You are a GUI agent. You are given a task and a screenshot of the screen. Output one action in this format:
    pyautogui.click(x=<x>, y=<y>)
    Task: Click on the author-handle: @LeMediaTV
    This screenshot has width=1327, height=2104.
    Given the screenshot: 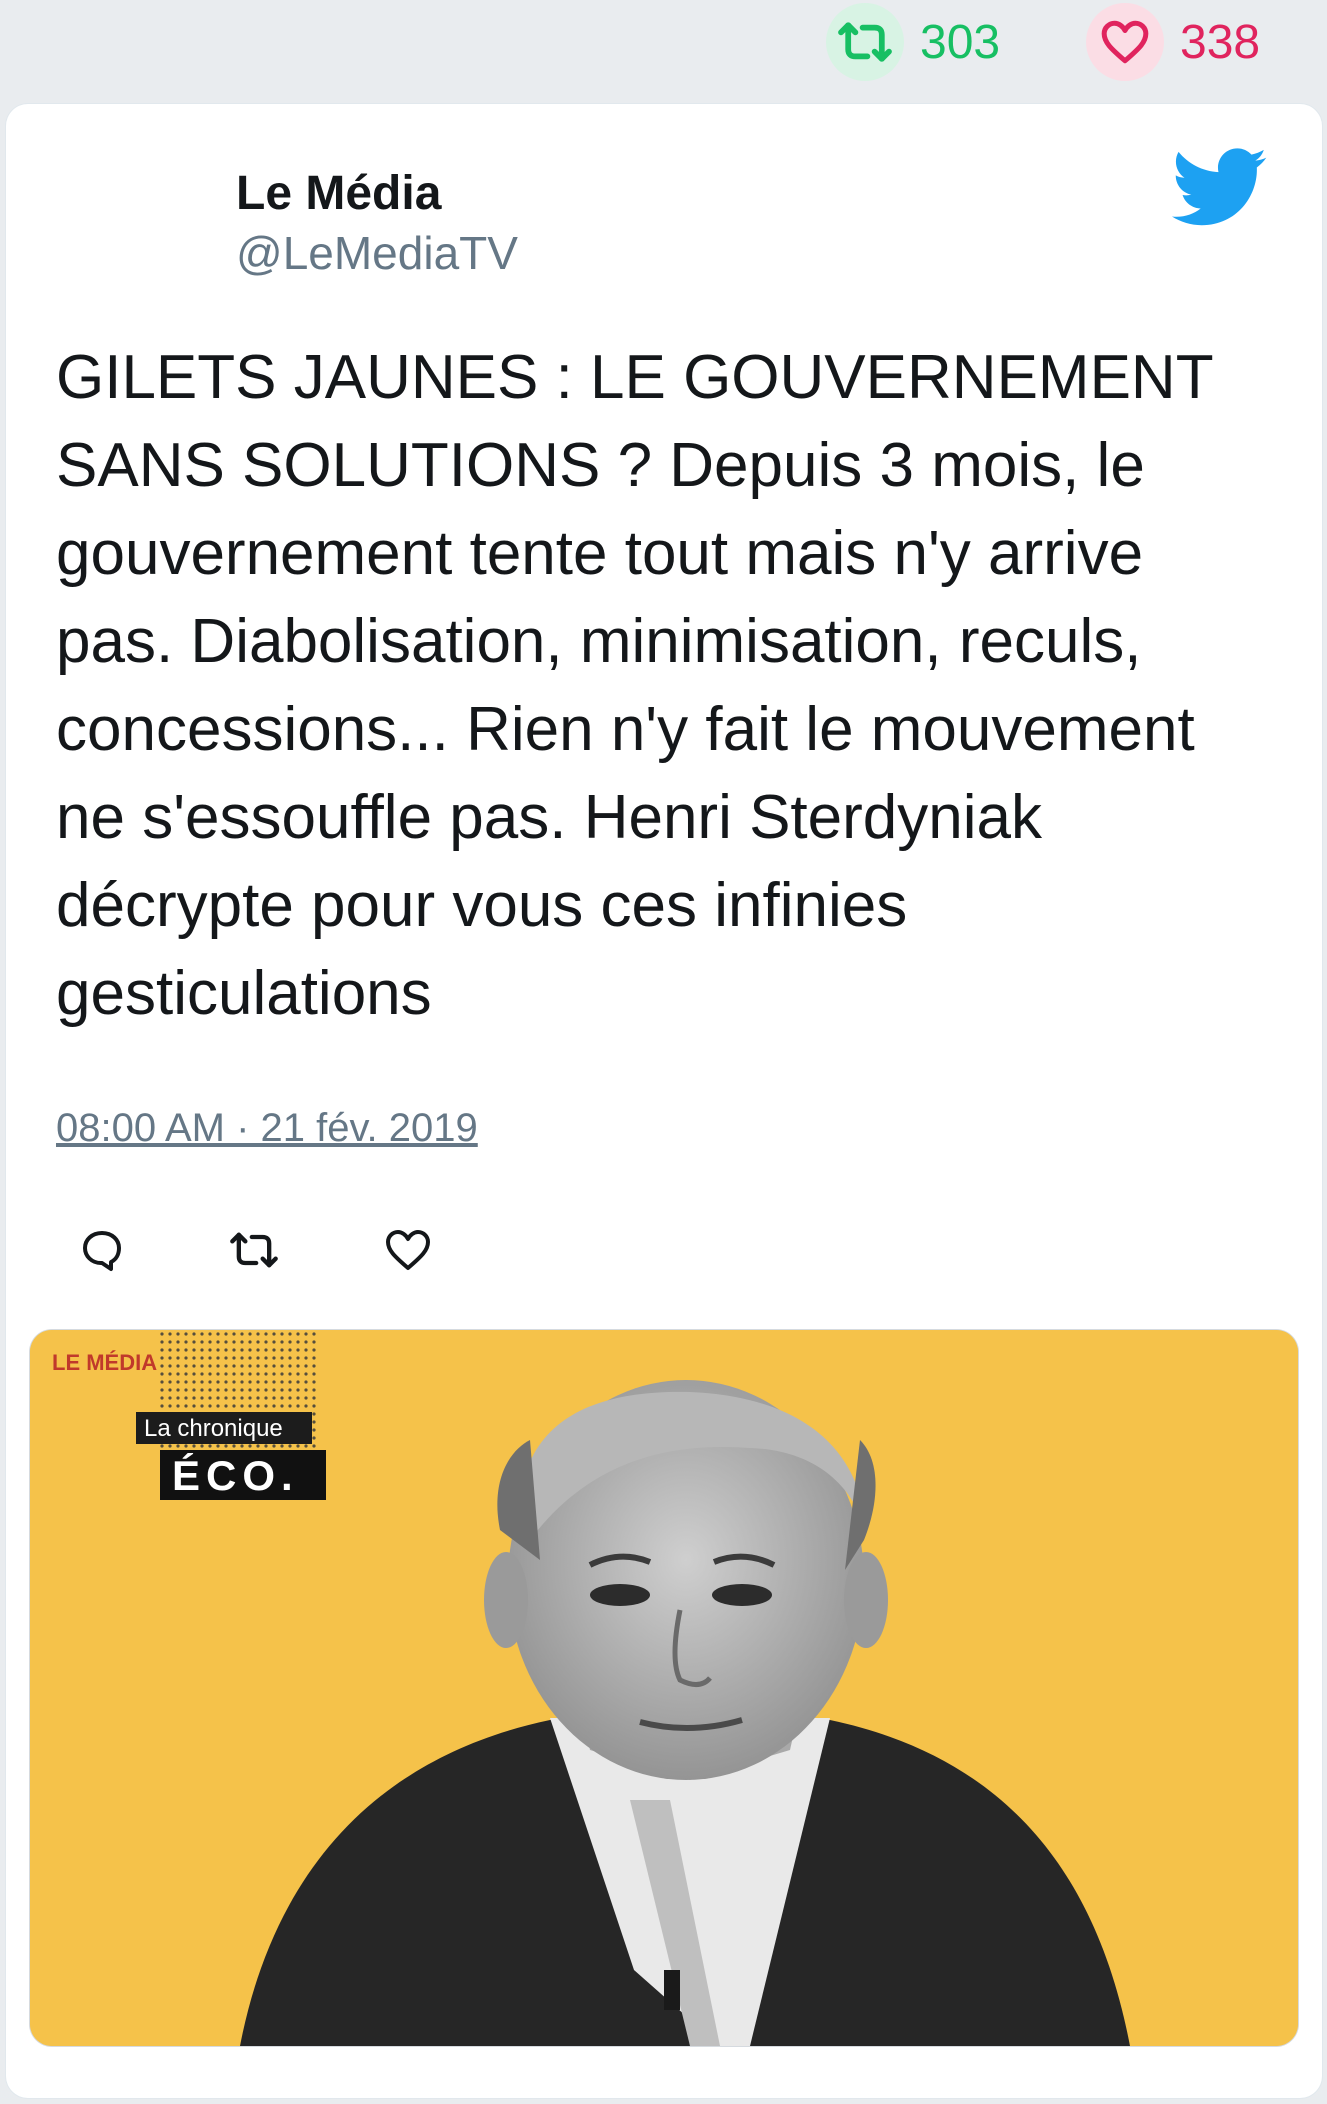 What is the action you would take?
    pyautogui.click(x=377, y=253)
    